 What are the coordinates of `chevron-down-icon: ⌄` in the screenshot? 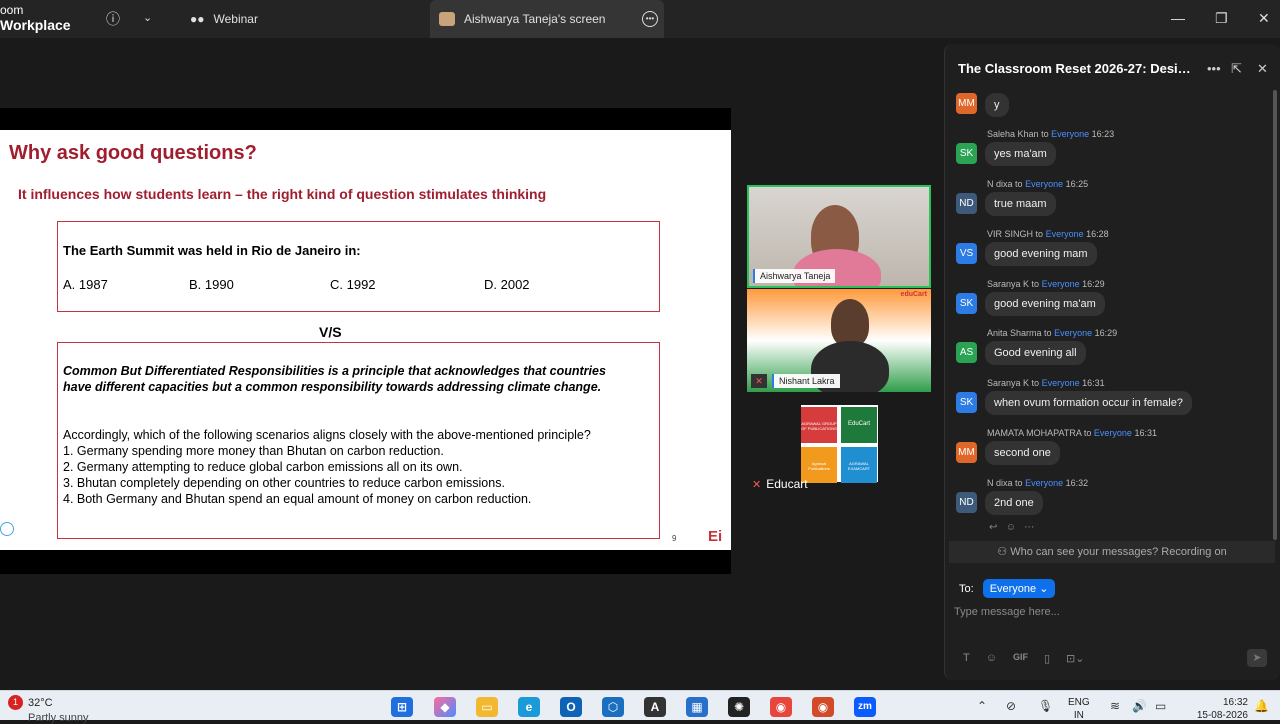 It's located at (147, 17).